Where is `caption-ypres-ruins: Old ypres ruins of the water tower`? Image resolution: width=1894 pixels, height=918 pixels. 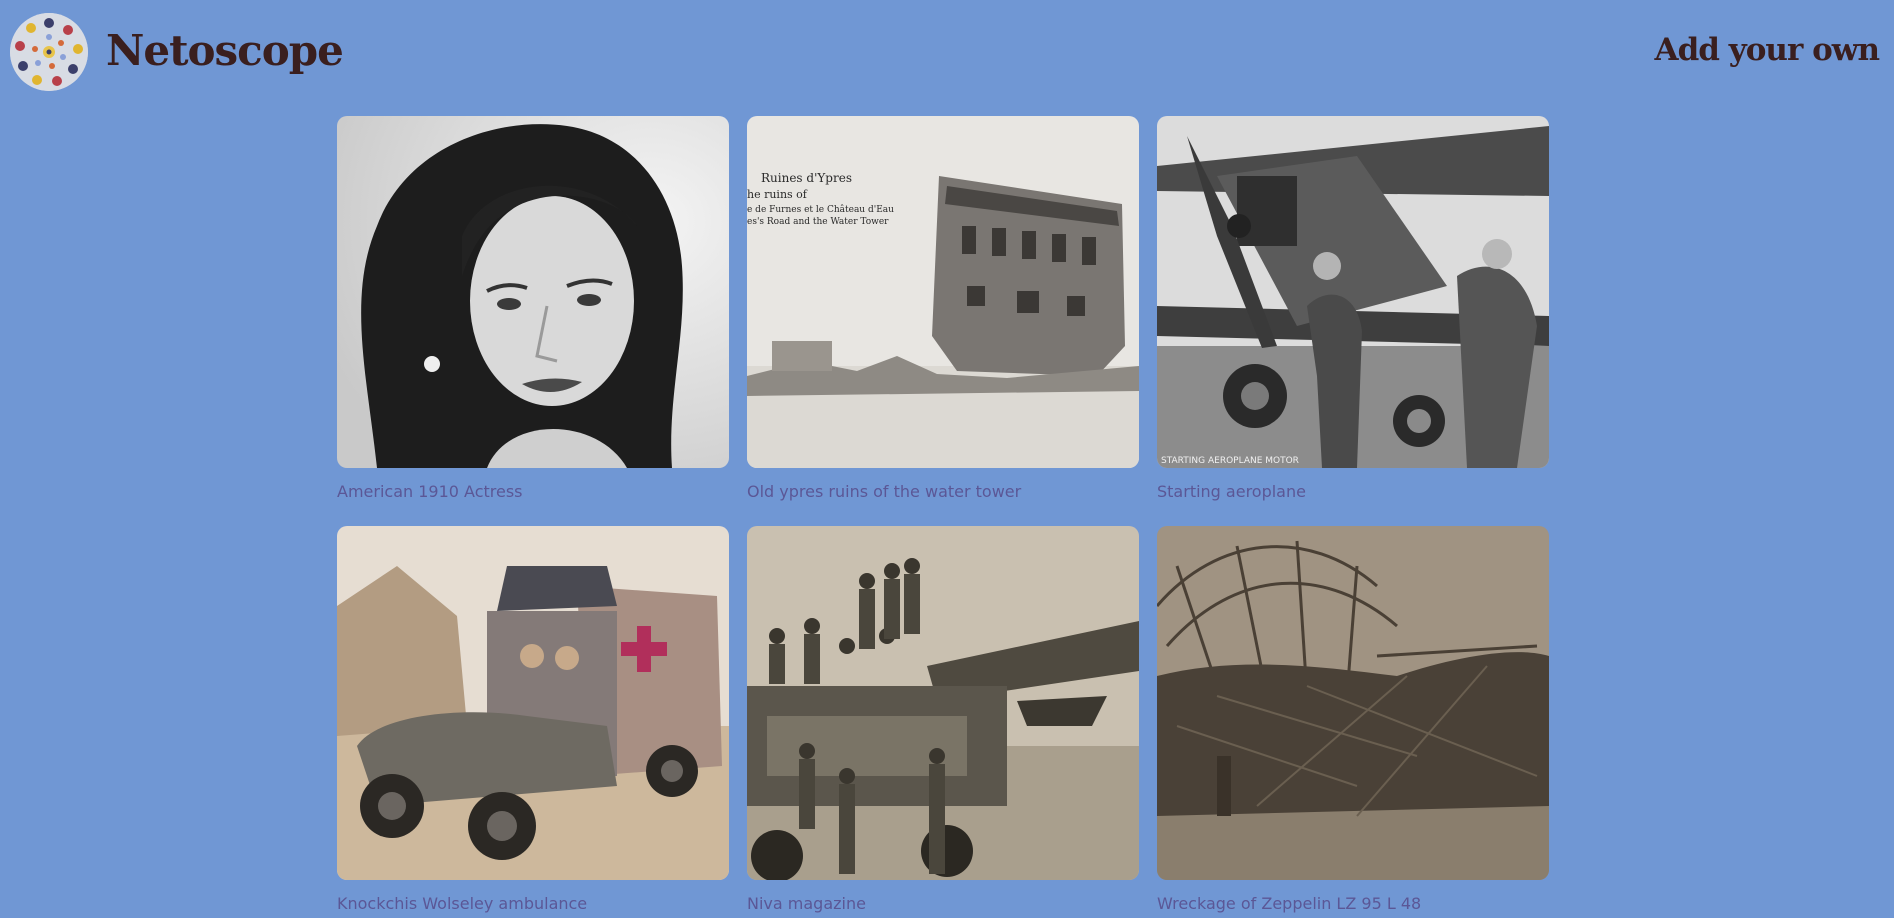
caption-ypres-ruins: Old ypres ruins of the water tower is located at coordinates (943, 492).